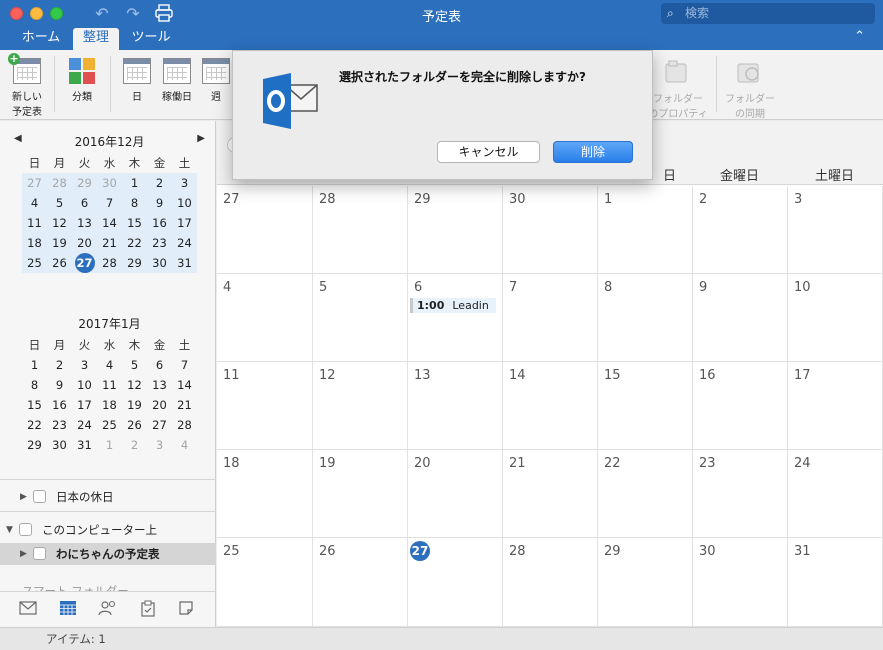 The width and height of the screenshot is (883, 650). What do you see at coordinates (109, 425) in the screenshot?
I see `mini-calendar-day: 25` at bounding box center [109, 425].